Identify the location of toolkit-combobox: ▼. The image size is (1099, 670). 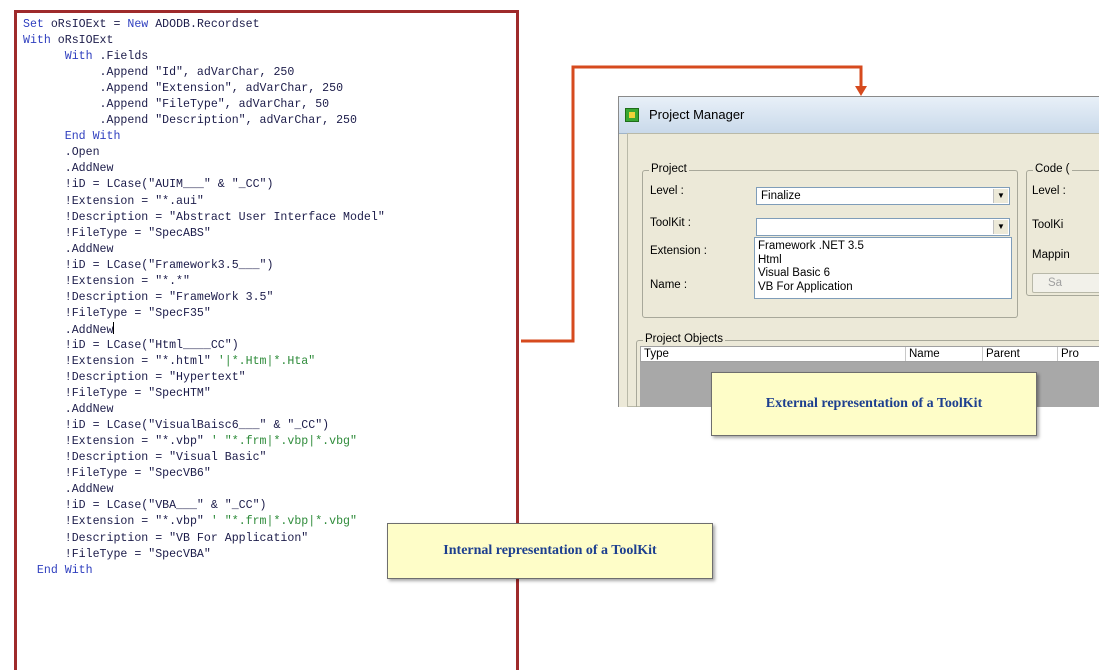
(883, 227).